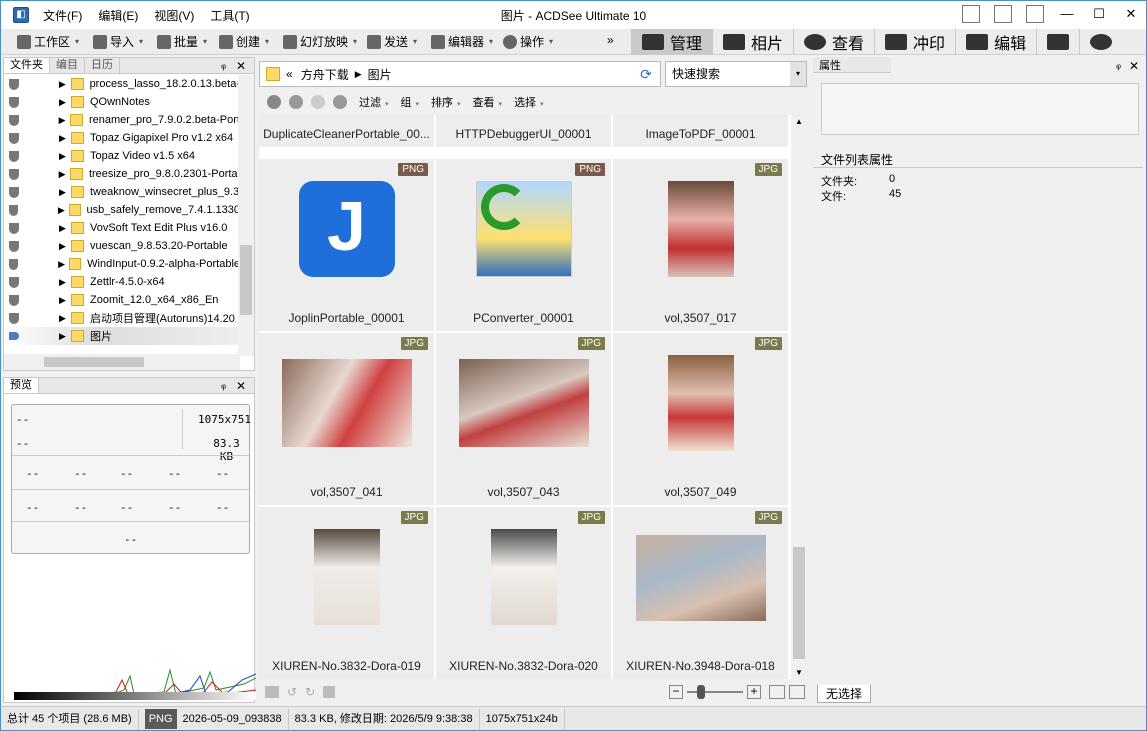  I want to click on toolbar-send: 发送 ▾, so click(392, 41).